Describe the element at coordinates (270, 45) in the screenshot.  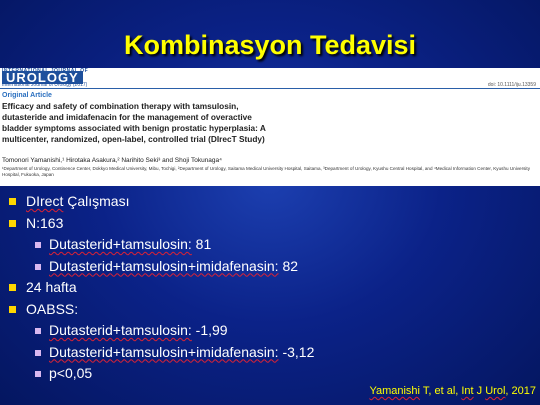
I see `slide-title: Kombinasyon Tedavisi` at that location.